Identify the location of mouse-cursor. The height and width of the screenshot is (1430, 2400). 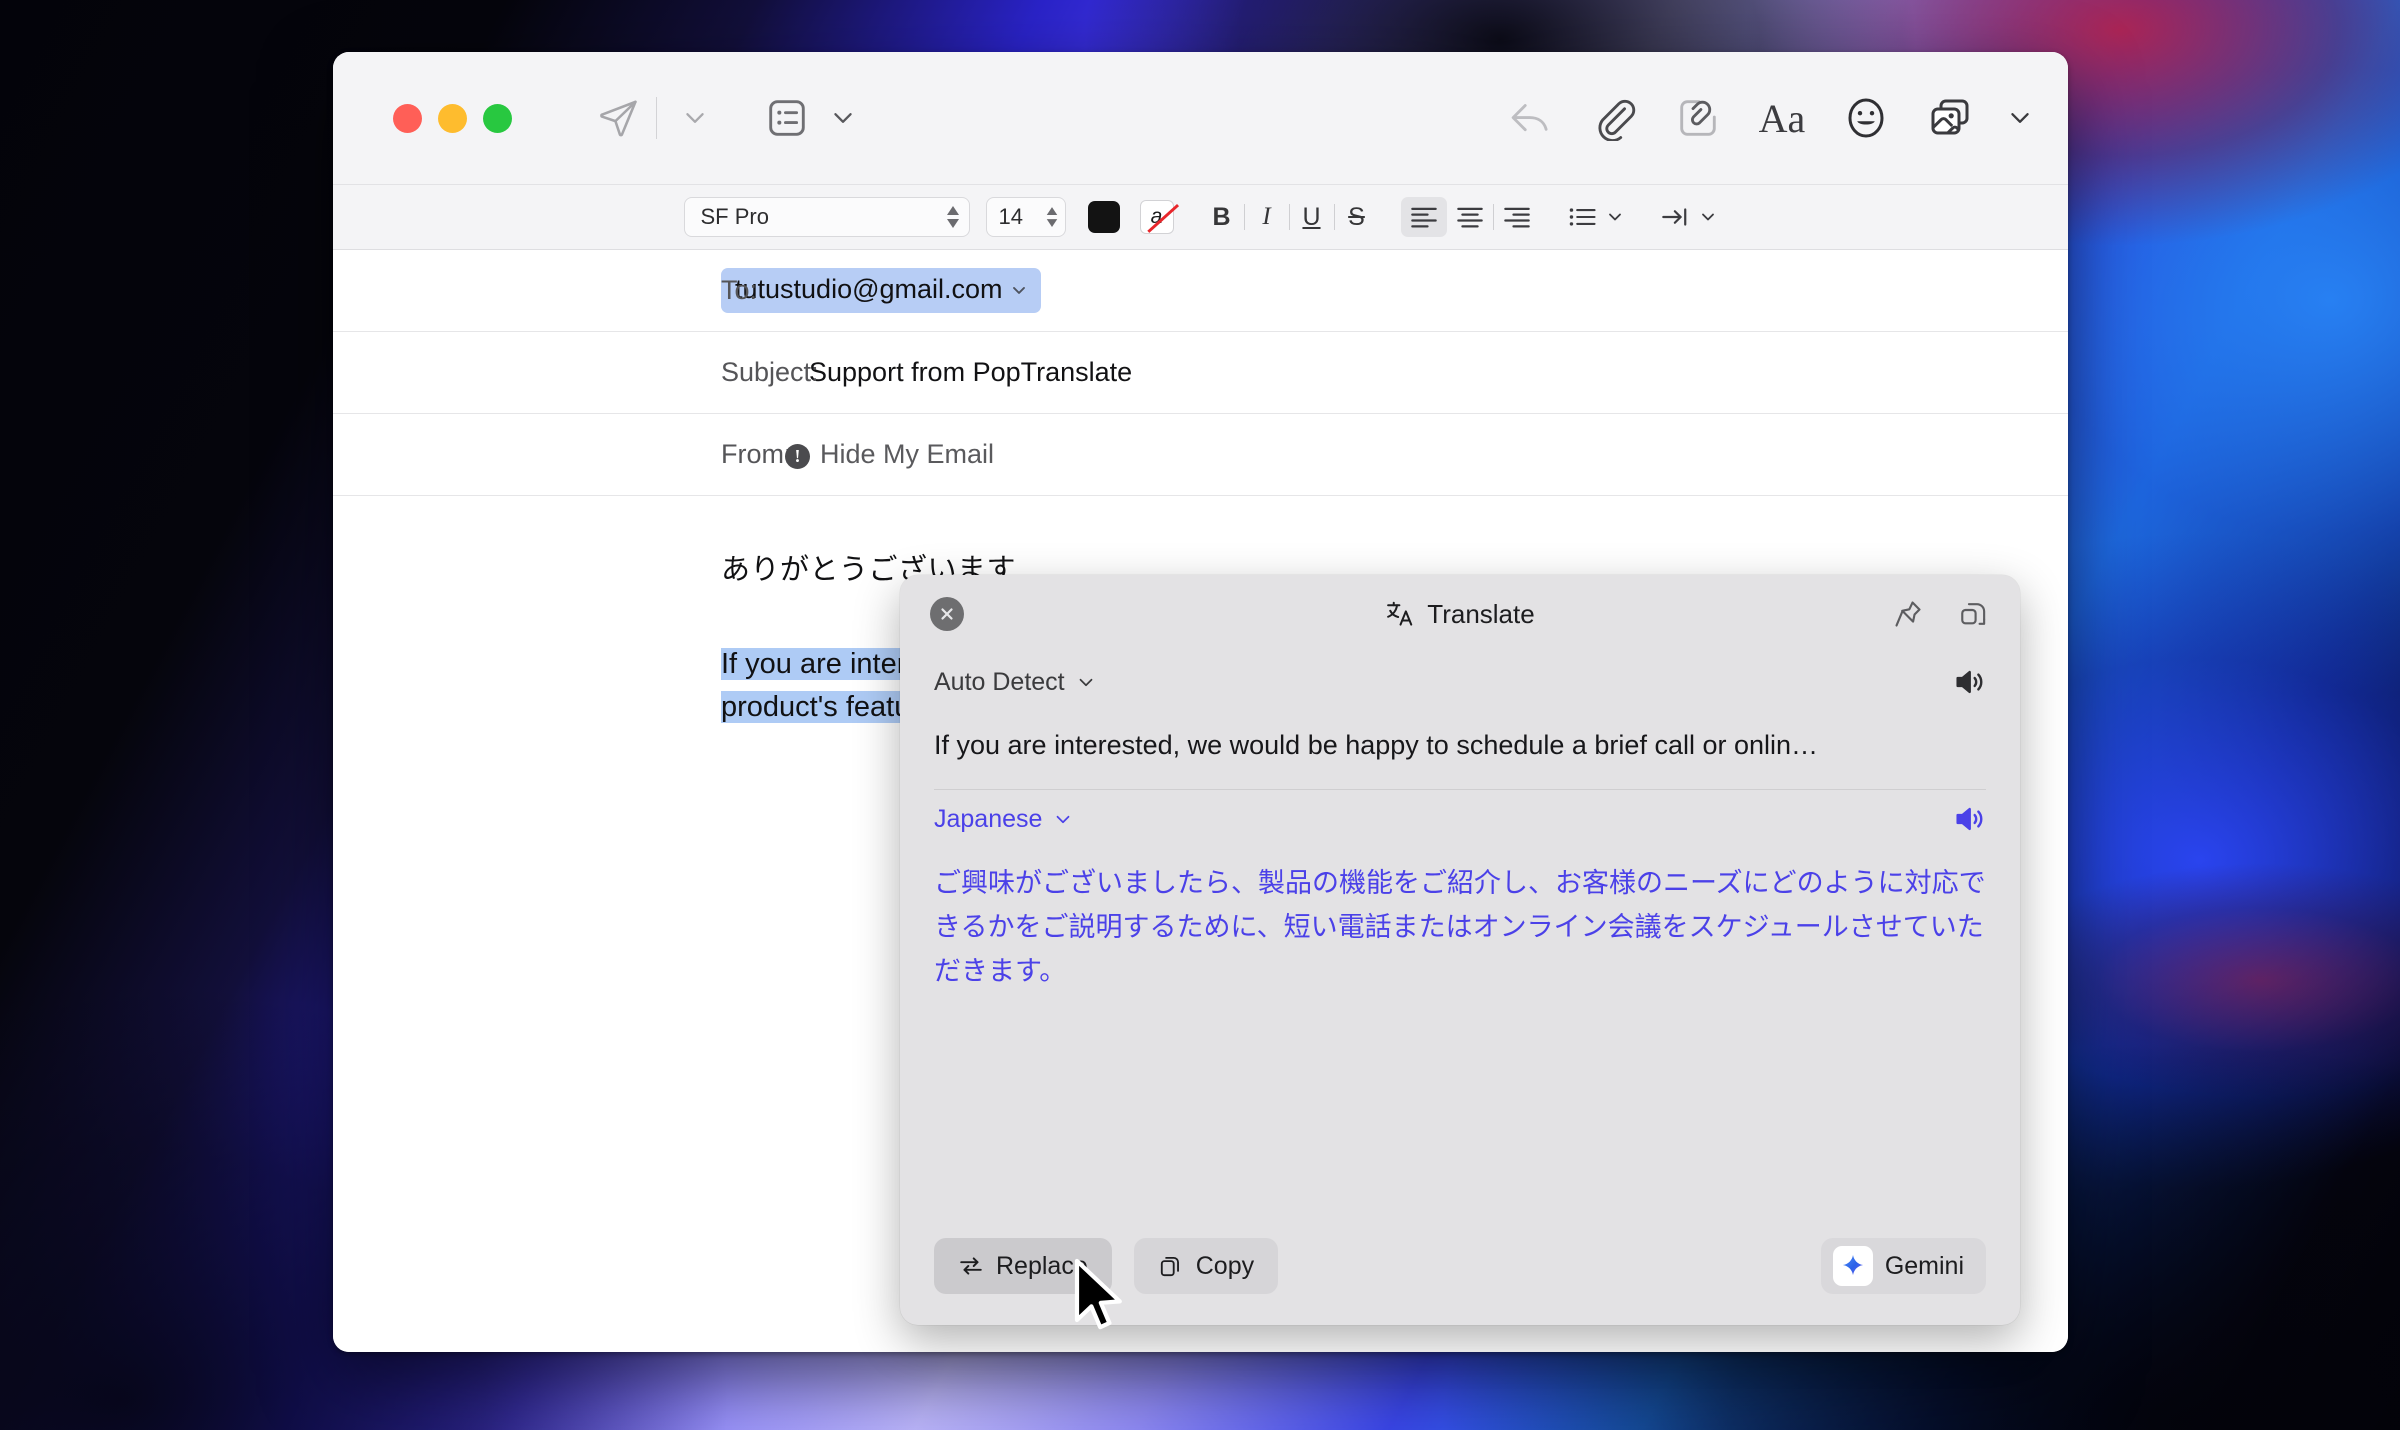
(1101, 1296).